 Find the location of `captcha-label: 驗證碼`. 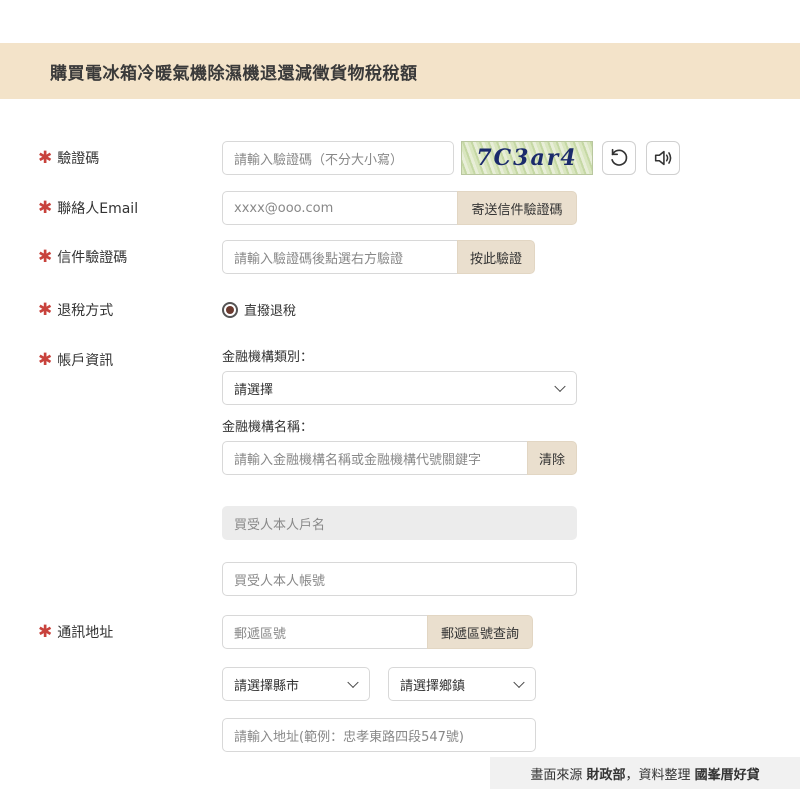

captcha-label: 驗證碼 is located at coordinates (78, 159).